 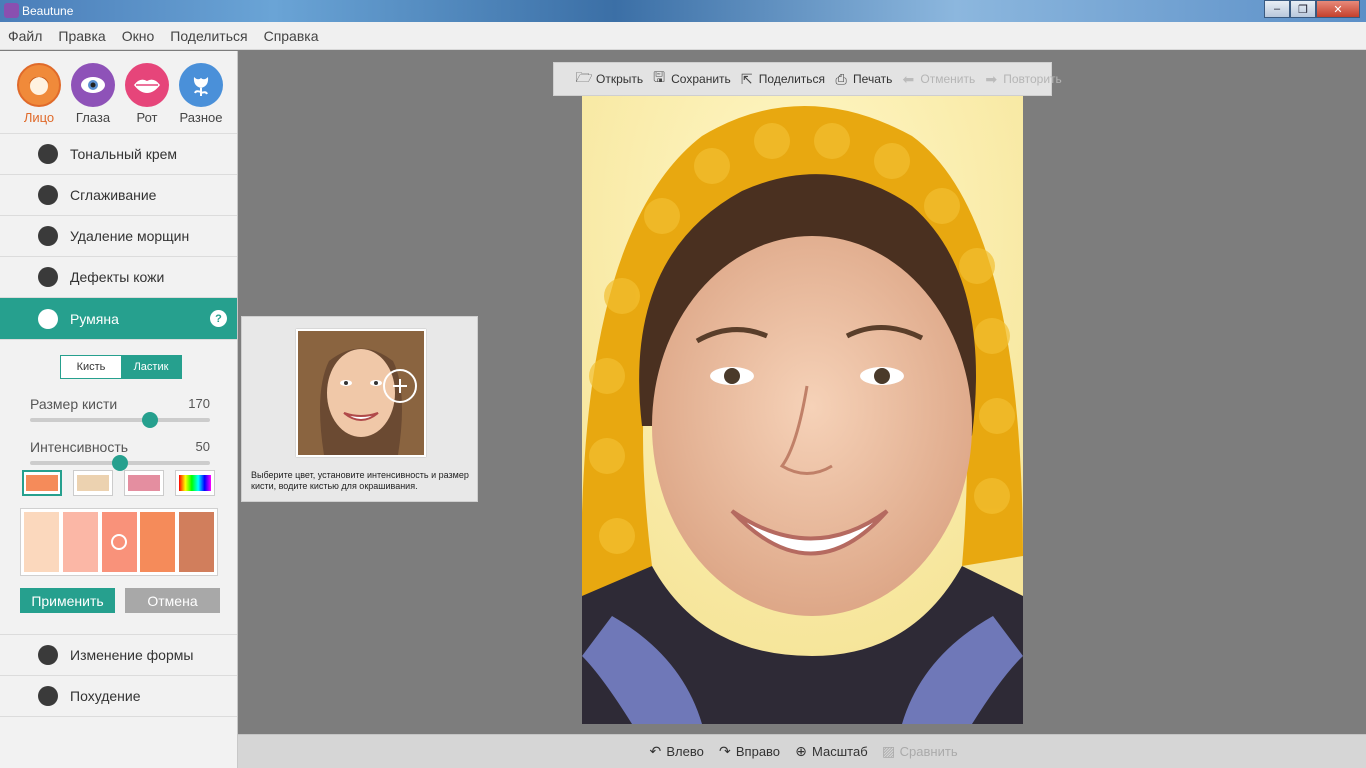 I want to click on cancel-button: Отмена, so click(x=172, y=600).